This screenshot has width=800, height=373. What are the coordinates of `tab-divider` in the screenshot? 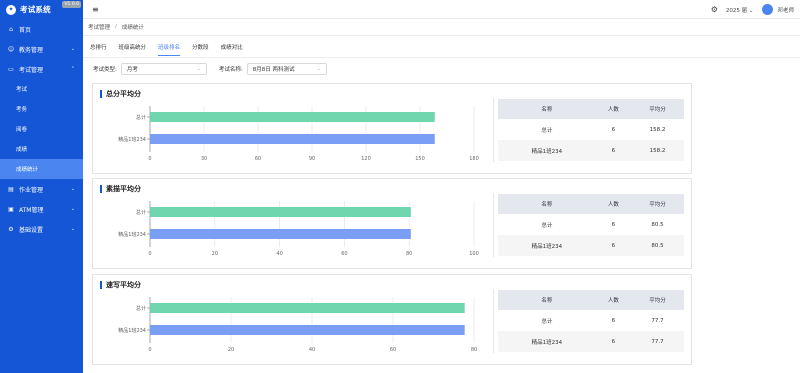 It's located at (441, 57).